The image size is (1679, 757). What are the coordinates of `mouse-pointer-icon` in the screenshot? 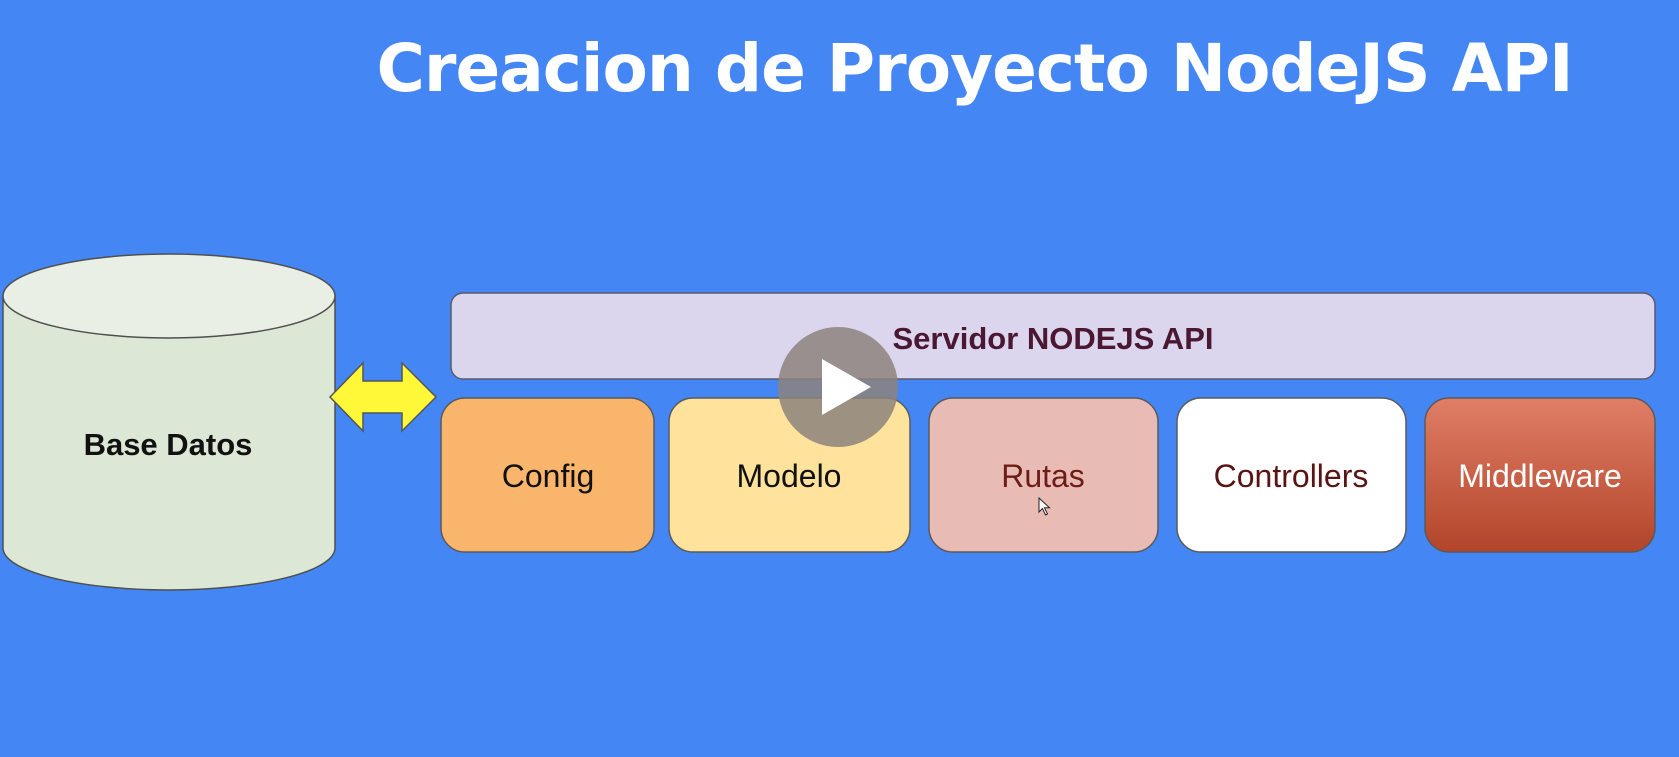 It's located at (1044, 506).